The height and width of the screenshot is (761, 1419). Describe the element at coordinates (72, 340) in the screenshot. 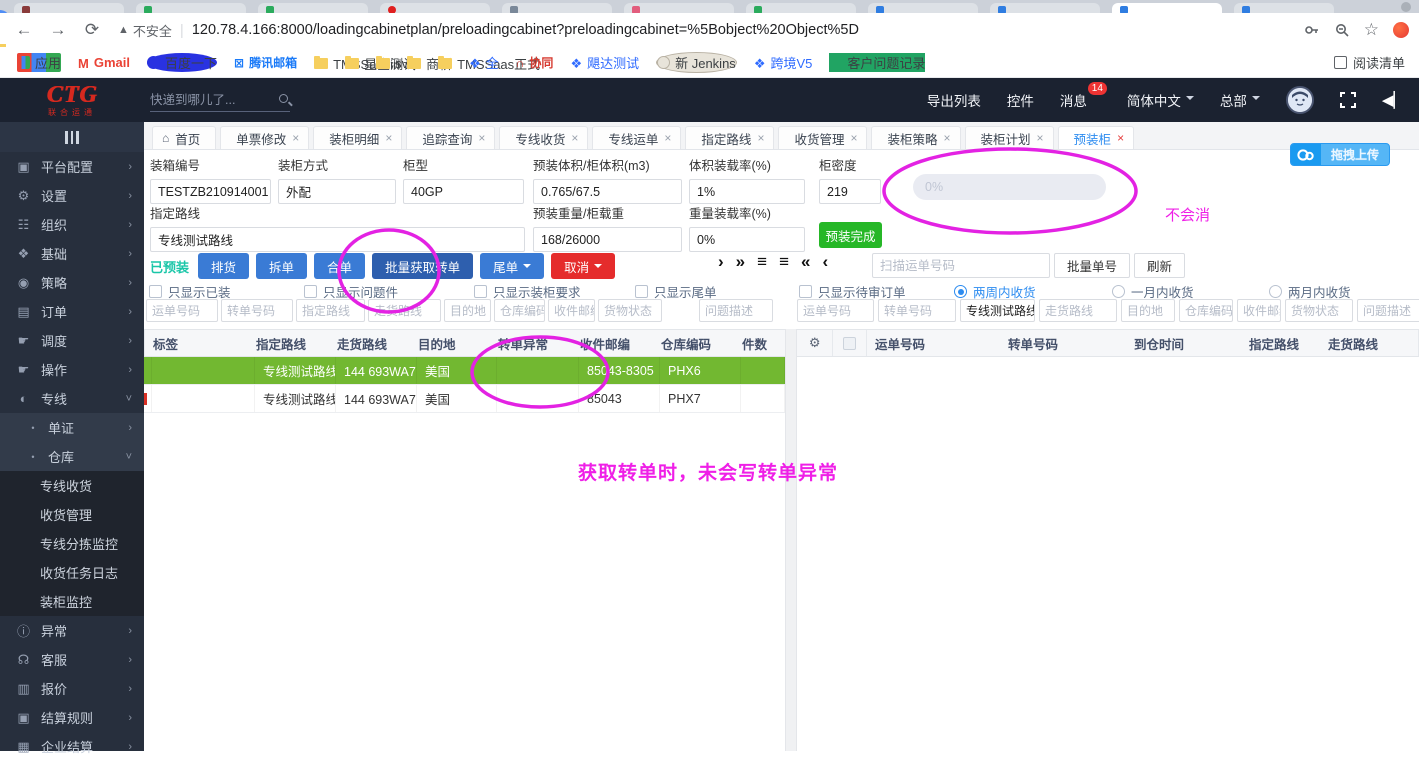

I see `sidebar-item: ☛ 调度 ›` at that location.